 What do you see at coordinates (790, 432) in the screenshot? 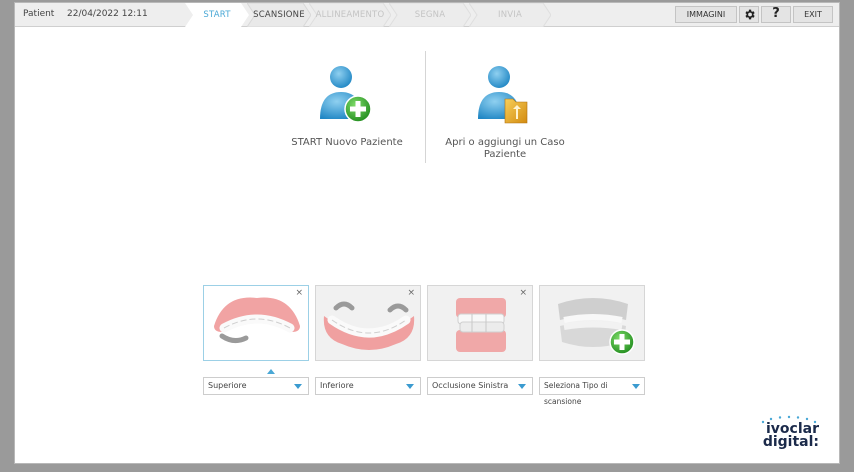
I see `ivoclar-logo: ivoclar digital:` at bounding box center [790, 432].